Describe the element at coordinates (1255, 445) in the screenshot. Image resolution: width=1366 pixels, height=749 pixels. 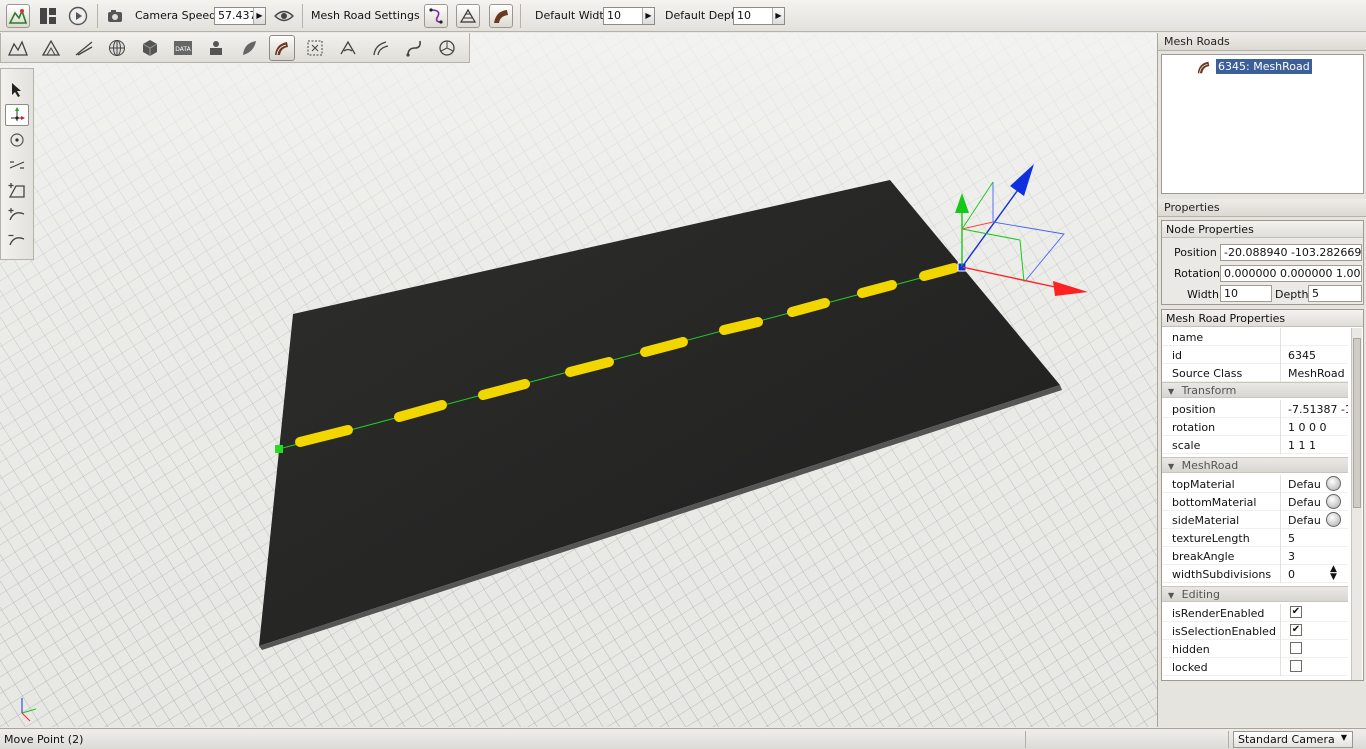
I see `prop-row-scale: scale 1 1 1` at that location.